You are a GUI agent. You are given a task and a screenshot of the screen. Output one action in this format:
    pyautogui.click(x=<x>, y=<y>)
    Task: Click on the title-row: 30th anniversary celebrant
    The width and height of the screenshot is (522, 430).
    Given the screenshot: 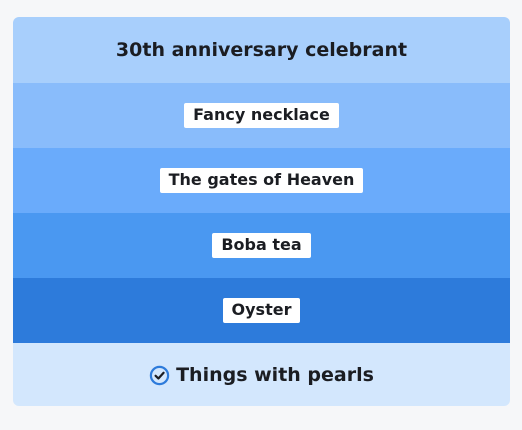 What is the action you would take?
    pyautogui.click(x=261, y=50)
    